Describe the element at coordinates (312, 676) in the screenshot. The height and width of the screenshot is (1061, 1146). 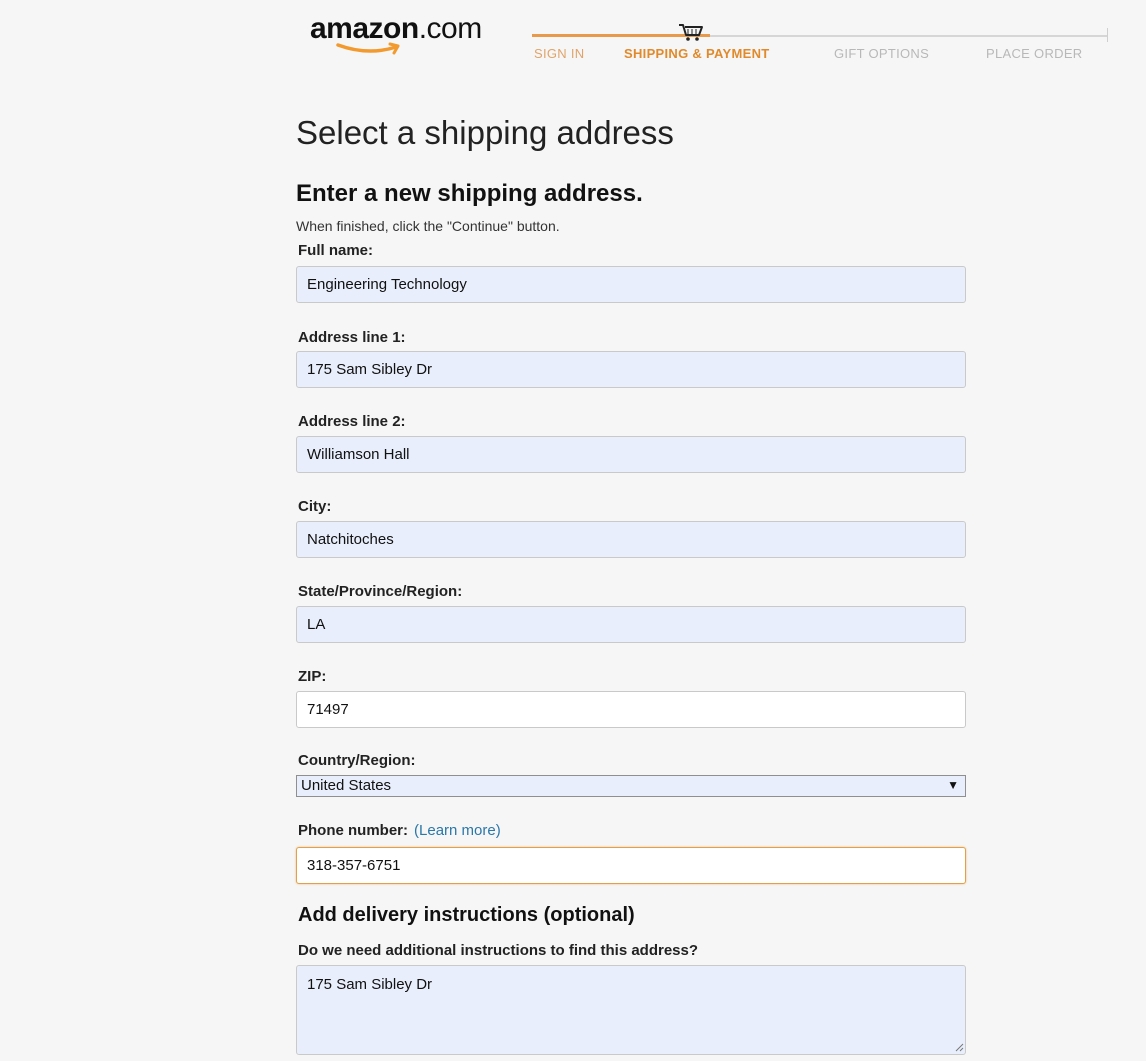
I see `zip-label: ZIP:` at that location.